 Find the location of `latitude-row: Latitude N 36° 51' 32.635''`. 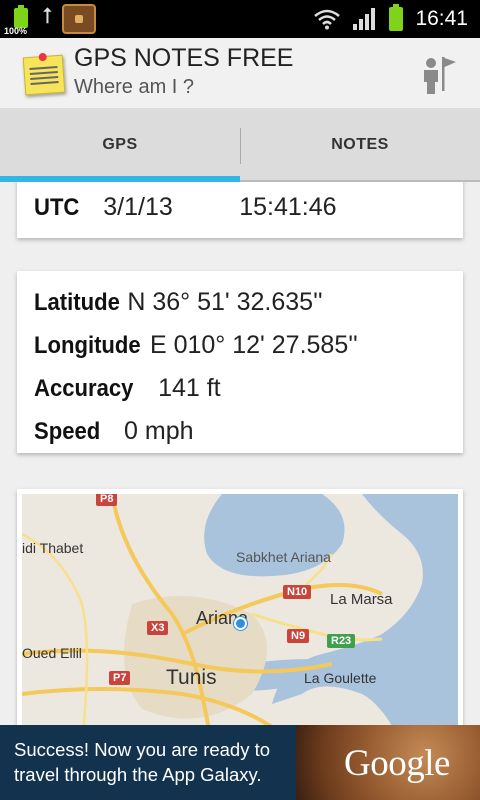

latitude-row: Latitude N 36° 51' 32.635'' is located at coordinates (240, 302).